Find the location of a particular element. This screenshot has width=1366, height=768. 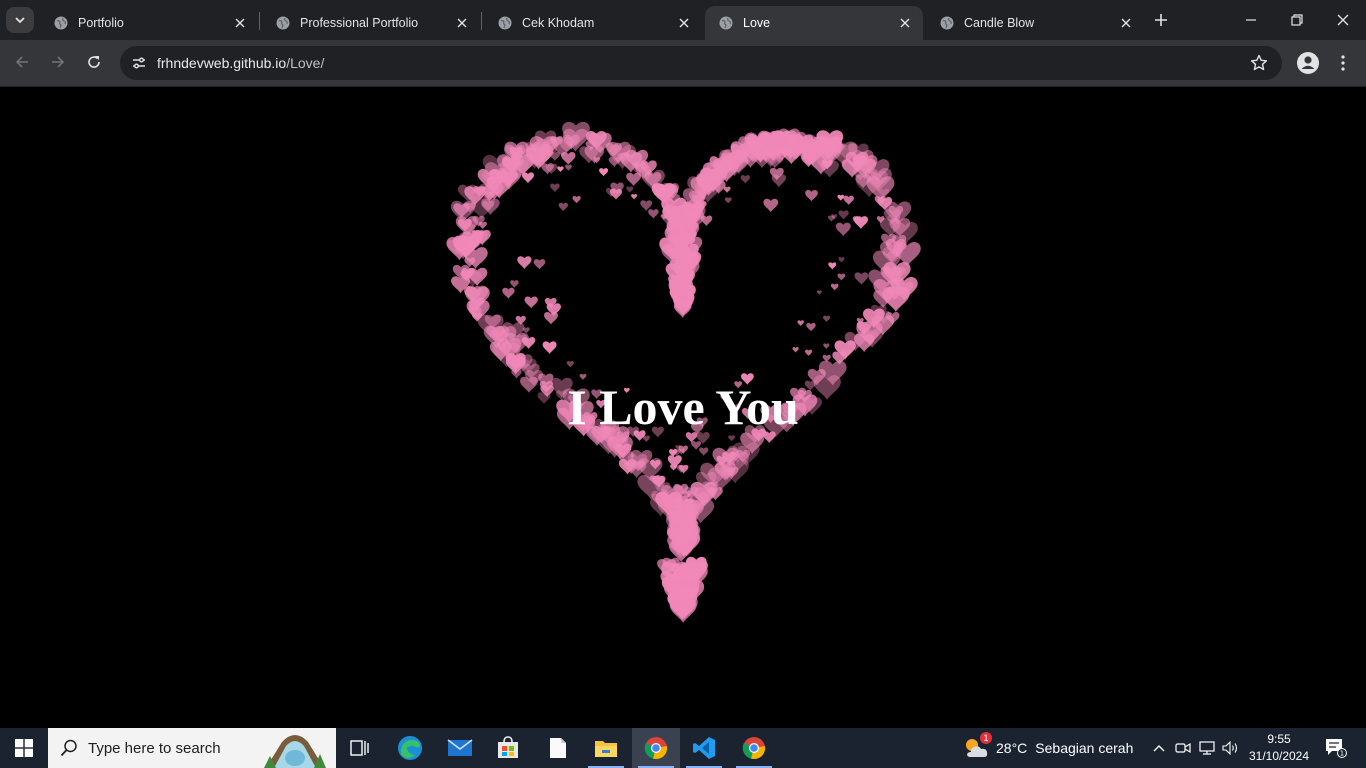

chrome-icon is located at coordinates (656, 748).